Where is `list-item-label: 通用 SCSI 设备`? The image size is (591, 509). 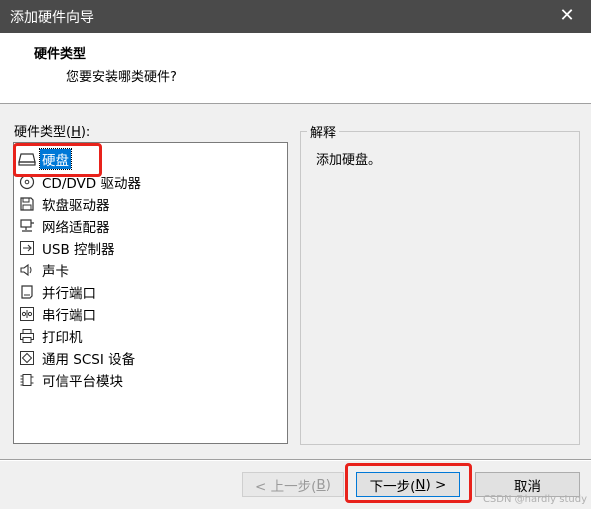
list-item-label: 通用 SCSI 设备 is located at coordinates (89, 360).